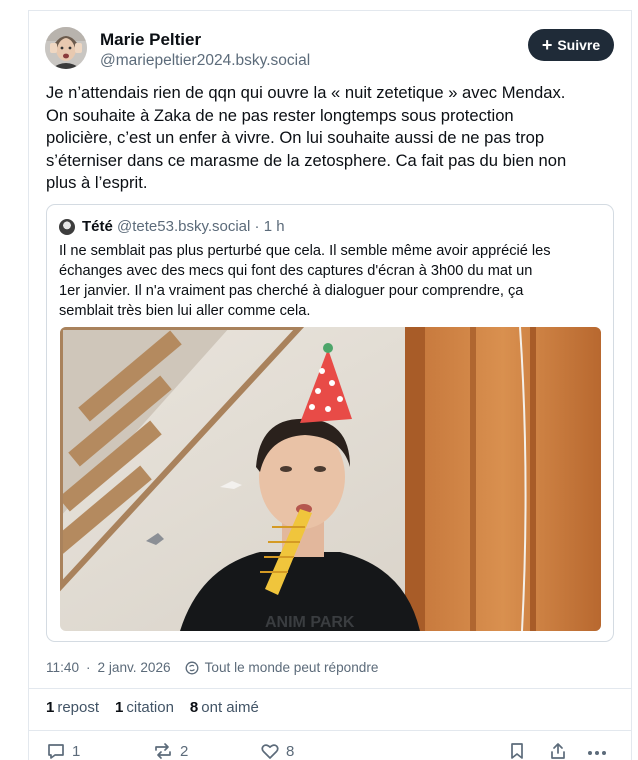  What do you see at coordinates (274, 226) in the screenshot?
I see `quote-time: 1 h` at bounding box center [274, 226].